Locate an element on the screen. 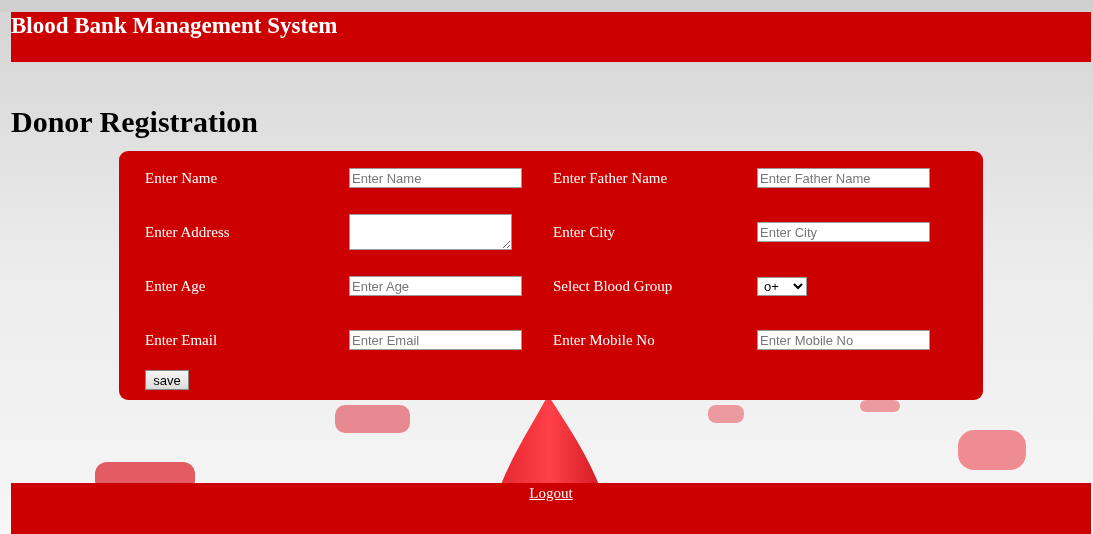 Image resolution: width=1093 pixels, height=534 pixels. field-label: Enter Mobile No is located at coordinates (604, 340).